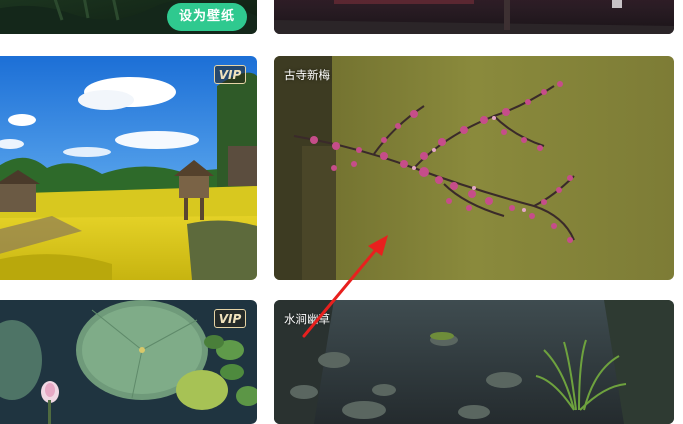 This screenshot has width=683, height=424. Describe the element at coordinates (307, 319) in the screenshot. I see `card-title: 水涧幽草` at that location.